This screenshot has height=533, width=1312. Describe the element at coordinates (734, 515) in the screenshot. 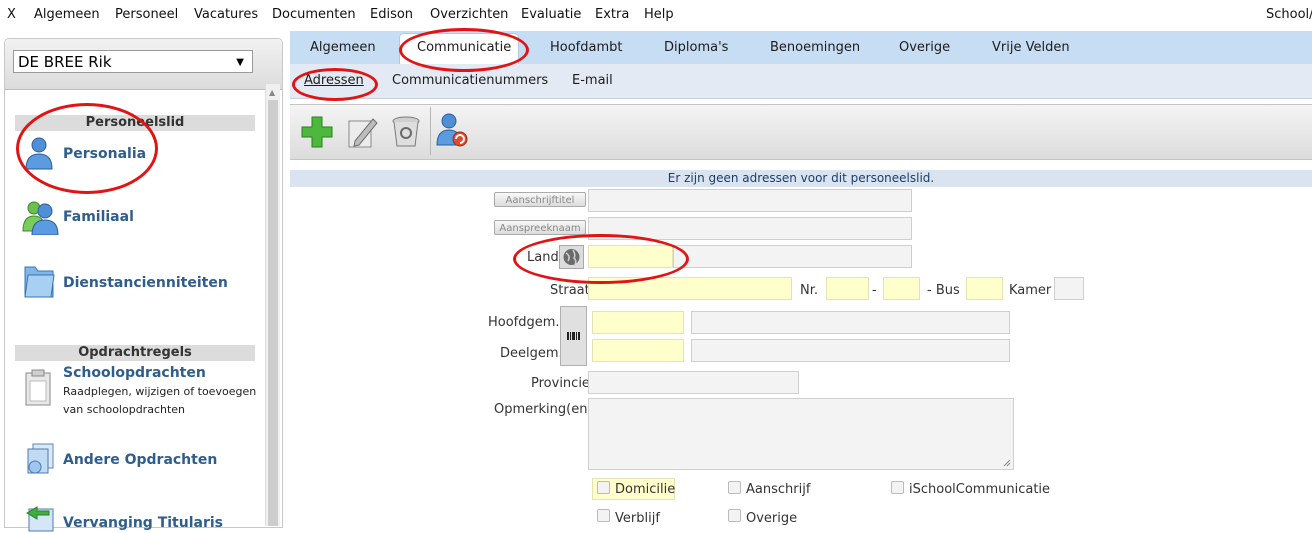

I see `overige-checkbox` at that location.